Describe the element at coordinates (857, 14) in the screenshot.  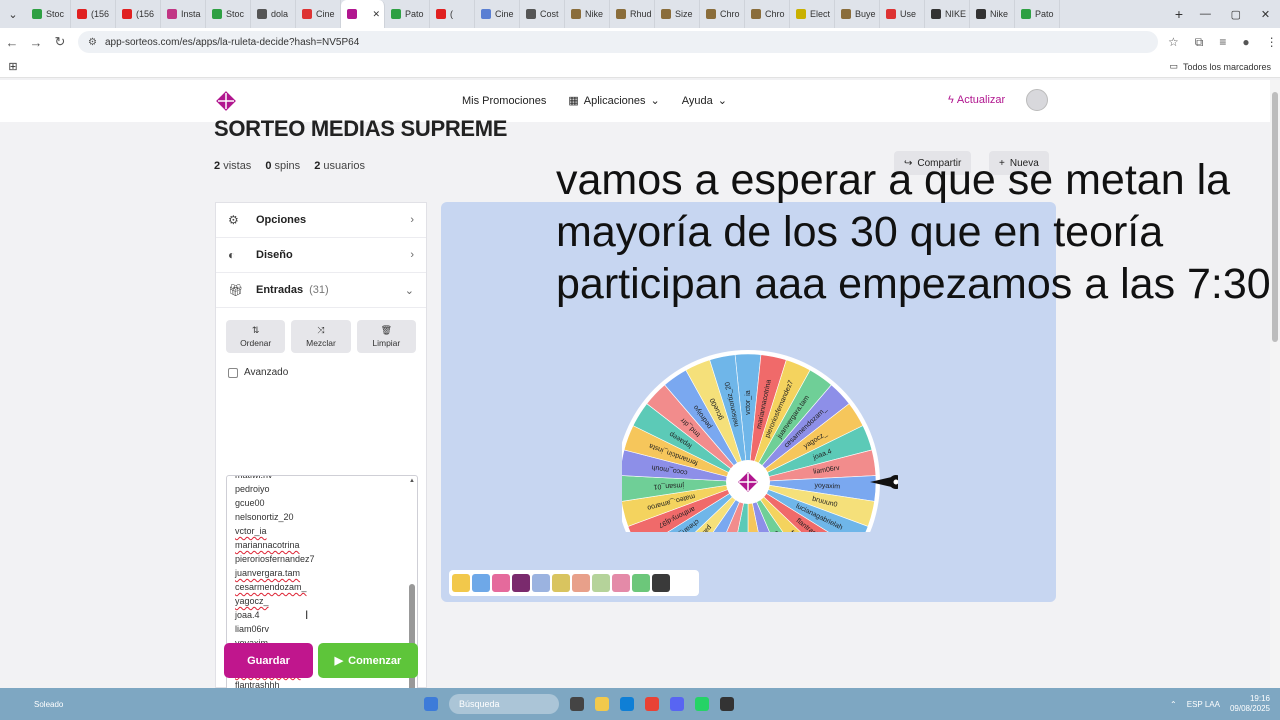
I see `browser-tab: Buye` at that location.